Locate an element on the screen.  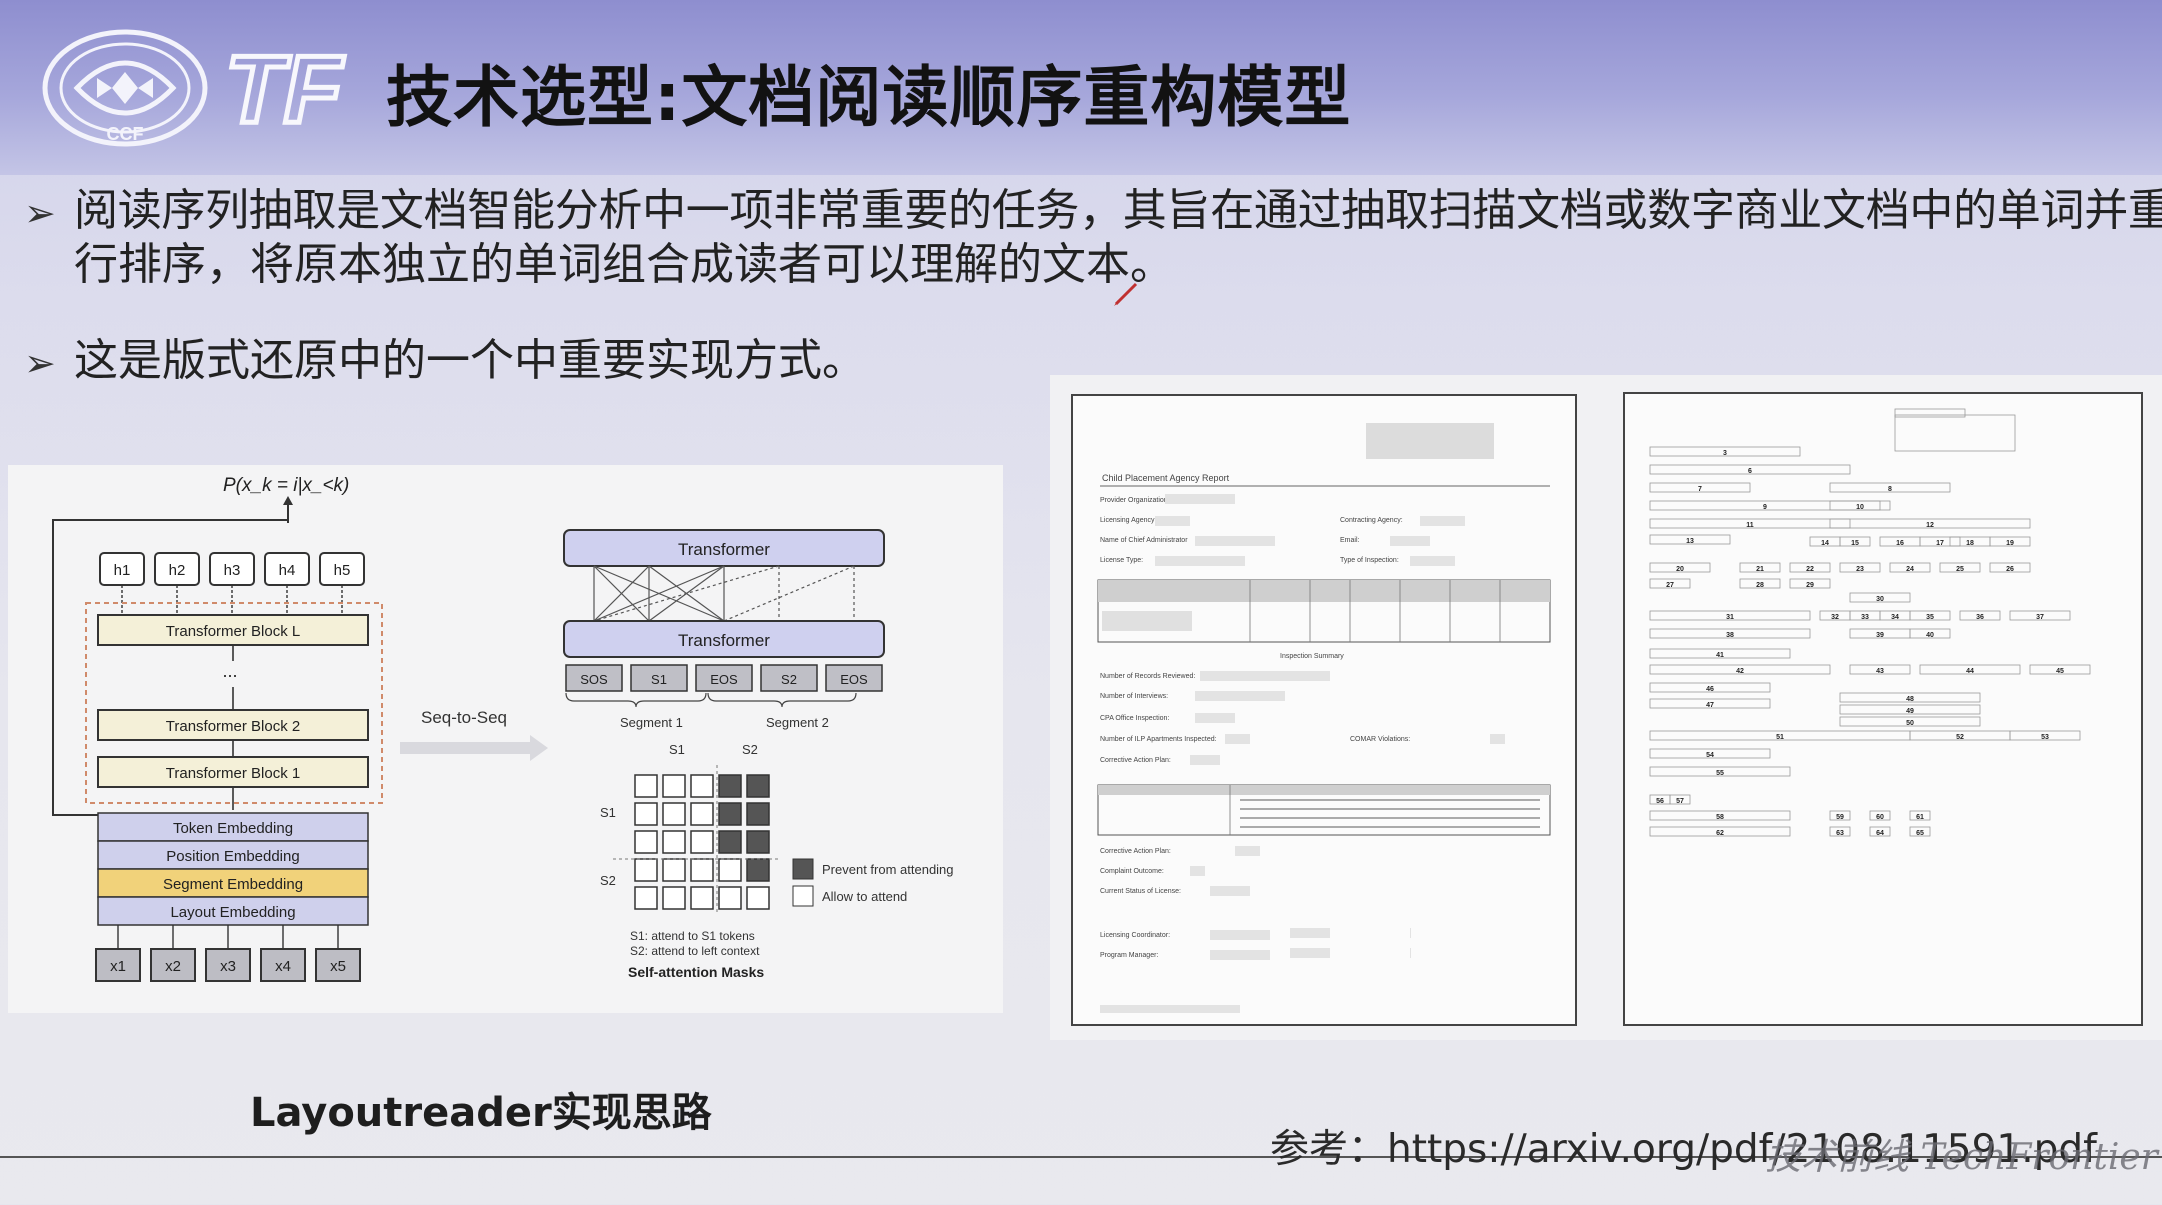
form-label: Program Manager: is located at coordinates (1129, 955).